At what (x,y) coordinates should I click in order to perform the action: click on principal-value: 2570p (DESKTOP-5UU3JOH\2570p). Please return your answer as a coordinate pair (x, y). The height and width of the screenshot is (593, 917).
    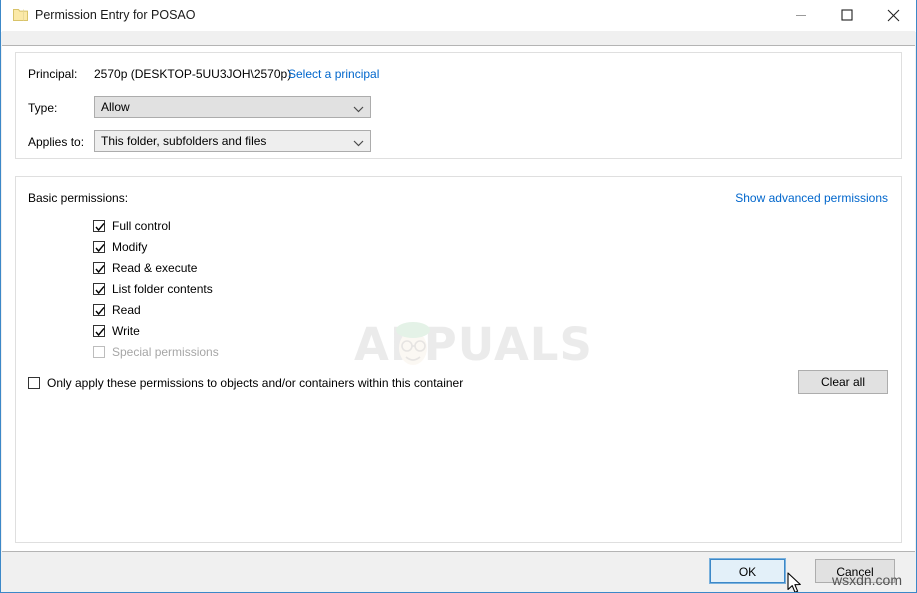
    Looking at the image, I should click on (193, 74).